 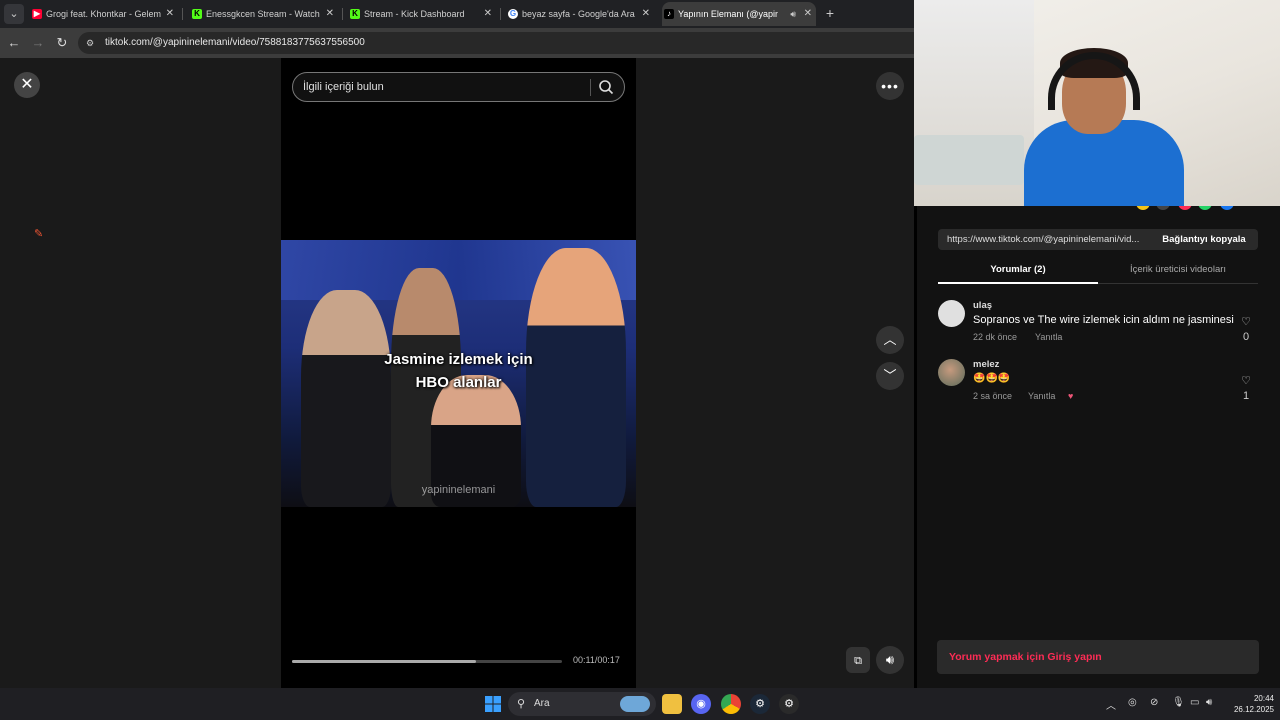 I want to click on video-watermark: yapininelemani, so click(x=458, y=490).